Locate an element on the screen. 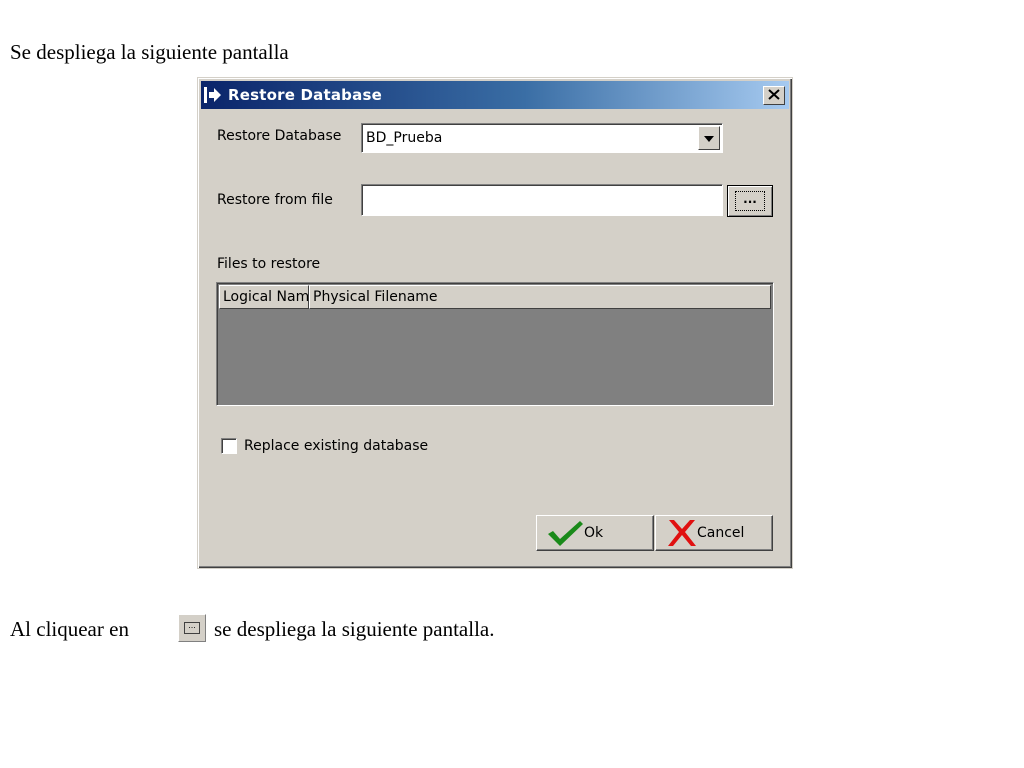 The height and width of the screenshot is (768, 1024). outro-text-before: Al cliquear en is located at coordinates (69, 629).